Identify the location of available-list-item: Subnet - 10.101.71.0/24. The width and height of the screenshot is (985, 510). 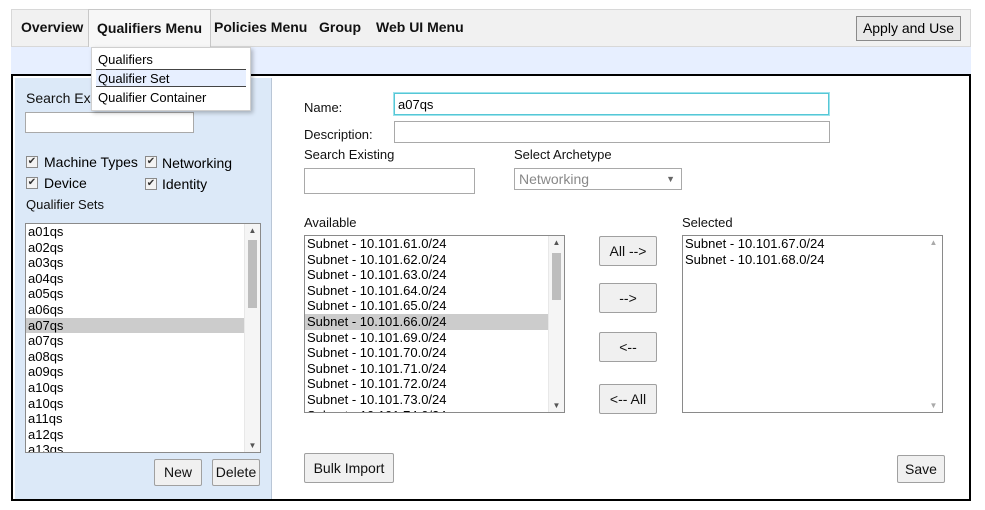
(434, 369).